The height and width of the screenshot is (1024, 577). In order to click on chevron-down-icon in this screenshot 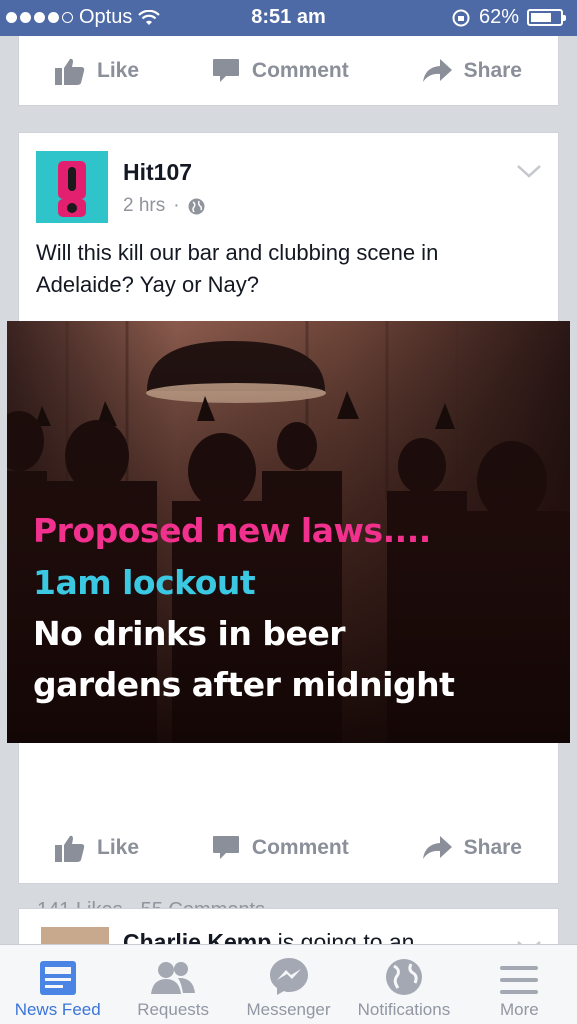, I will do `click(529, 171)`.